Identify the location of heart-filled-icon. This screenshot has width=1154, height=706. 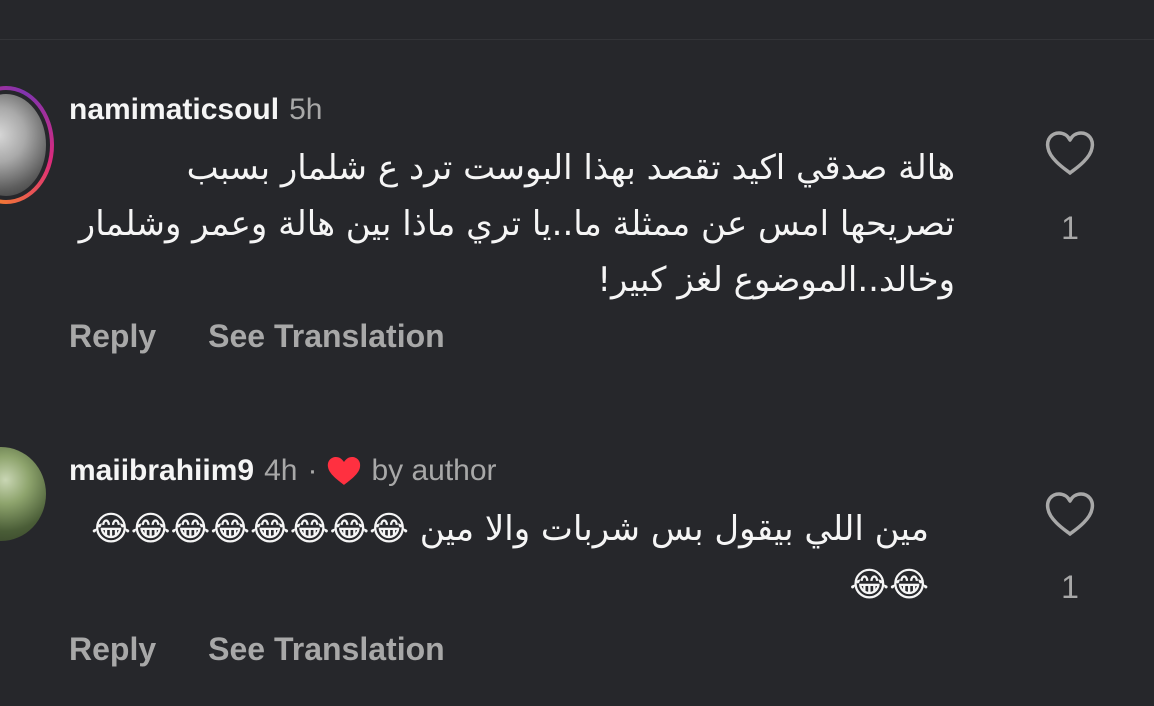
(344, 471).